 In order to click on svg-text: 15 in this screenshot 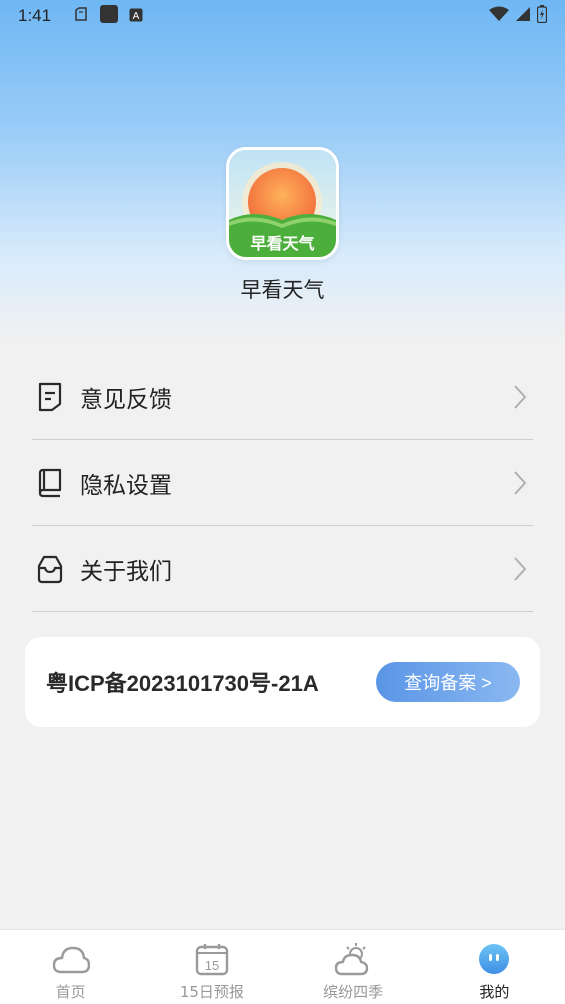, I will do `click(212, 965)`.